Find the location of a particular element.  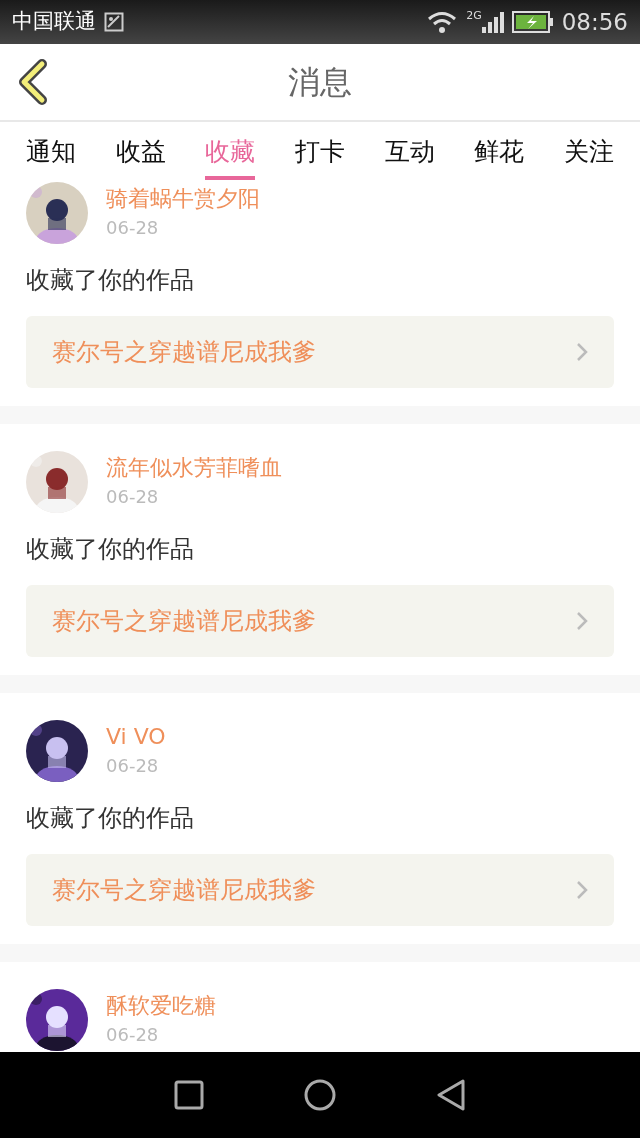

network-type: 2G is located at coordinates (474, 15).